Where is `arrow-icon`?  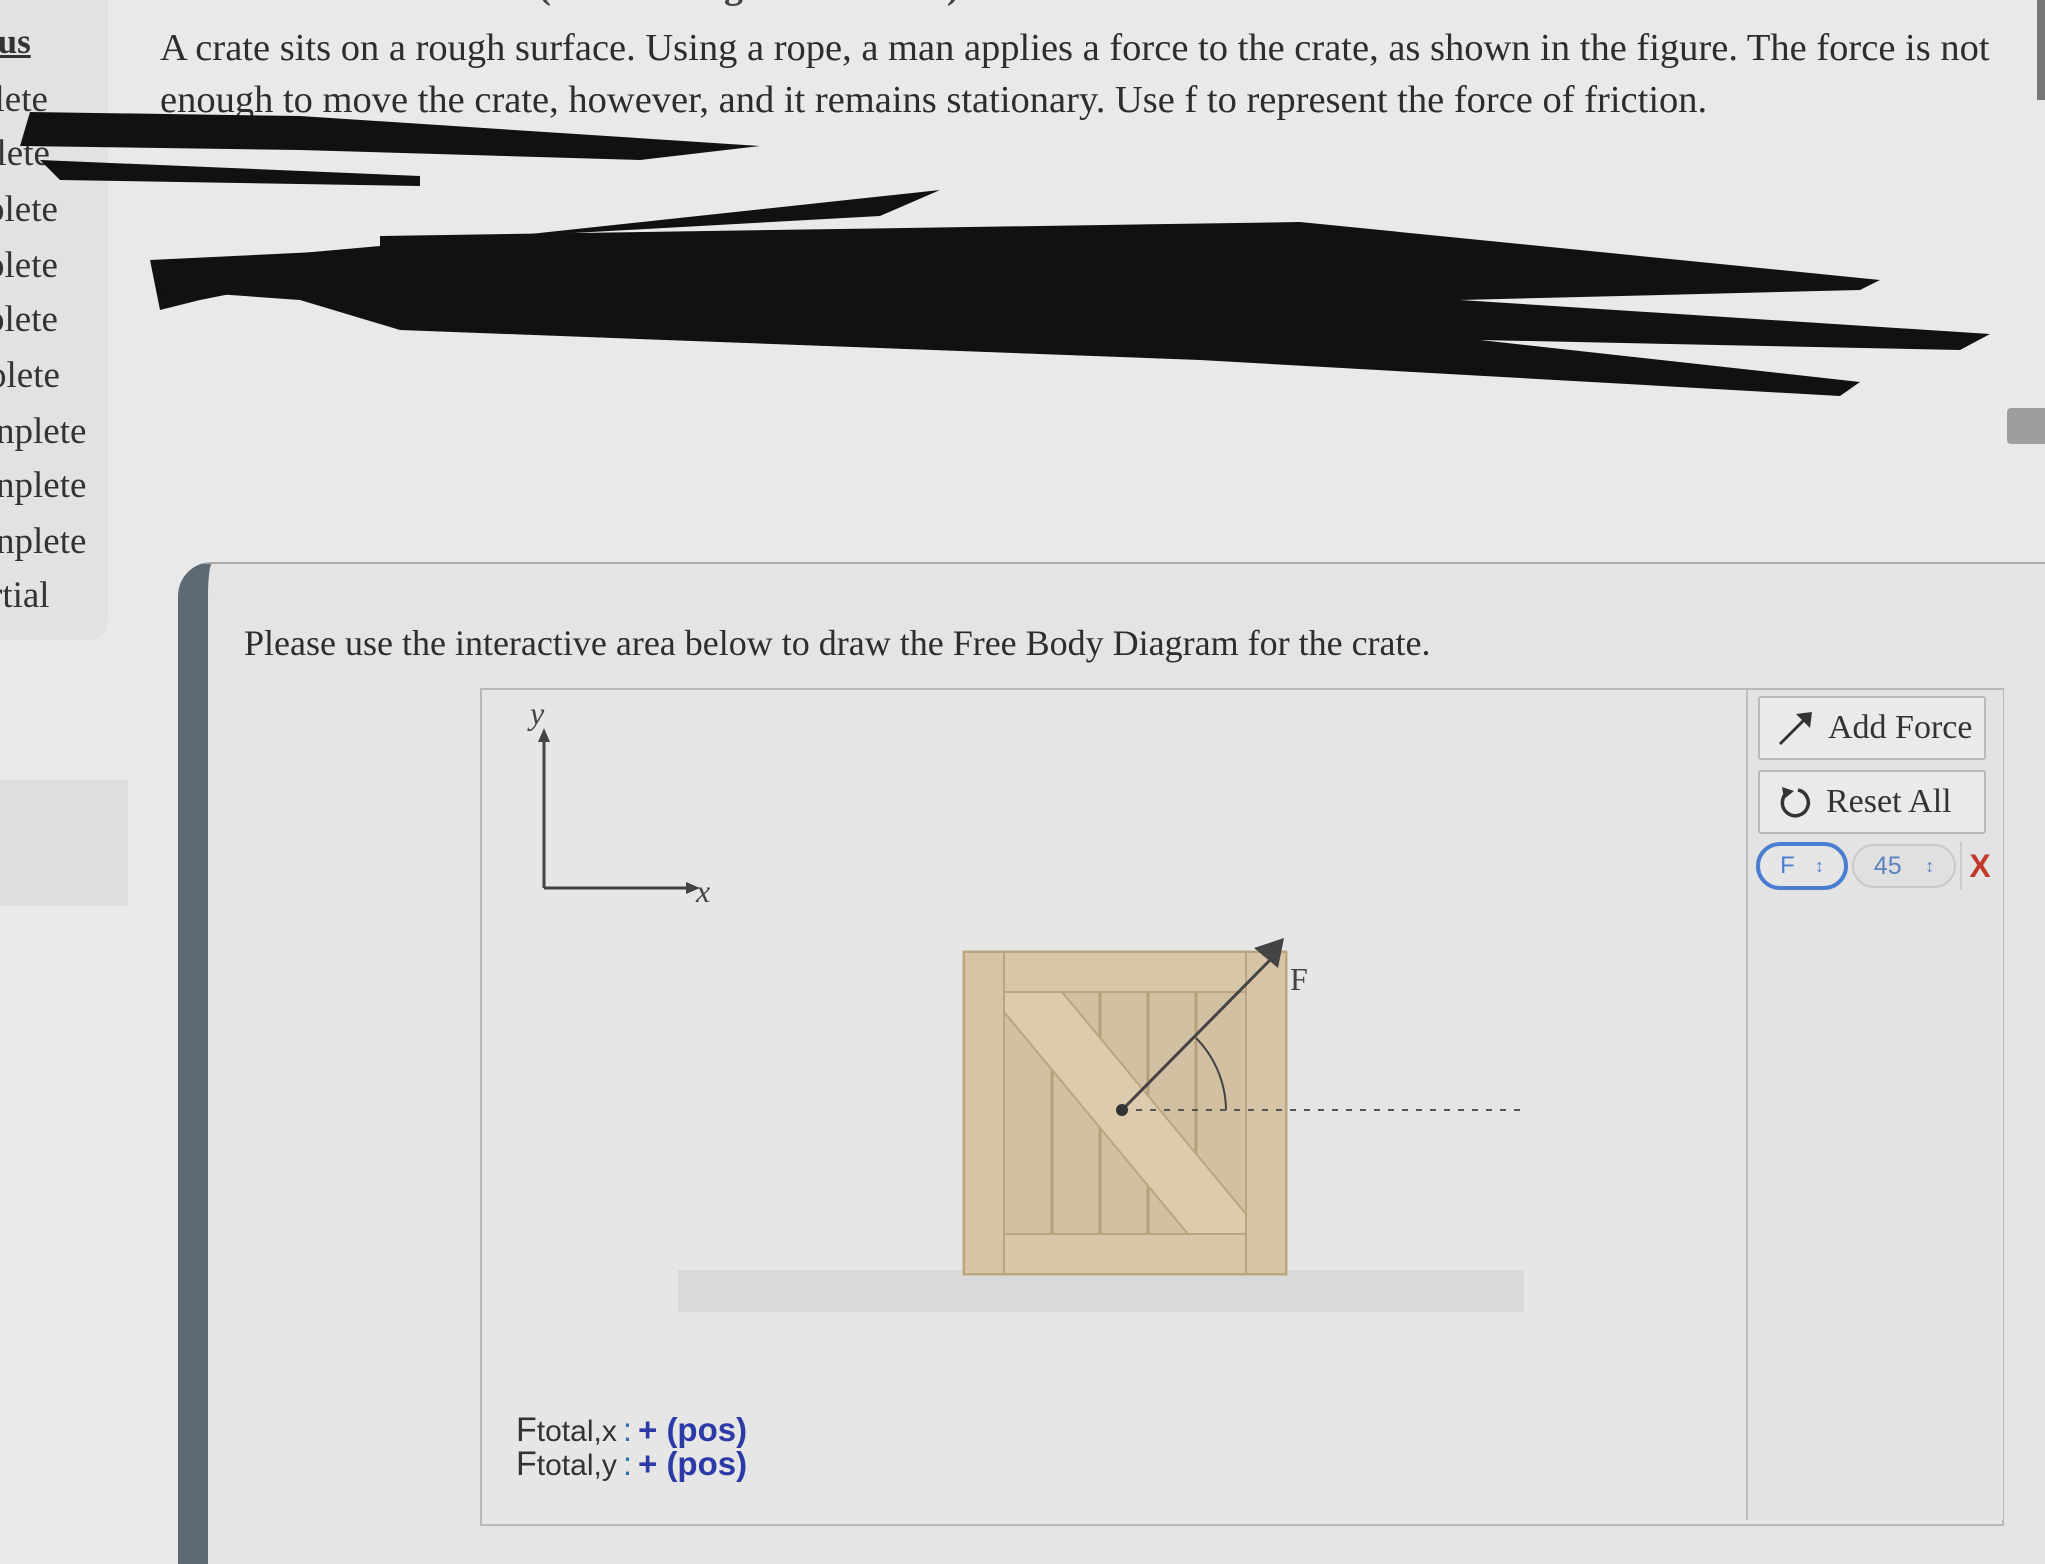
arrow-icon is located at coordinates (1795, 729).